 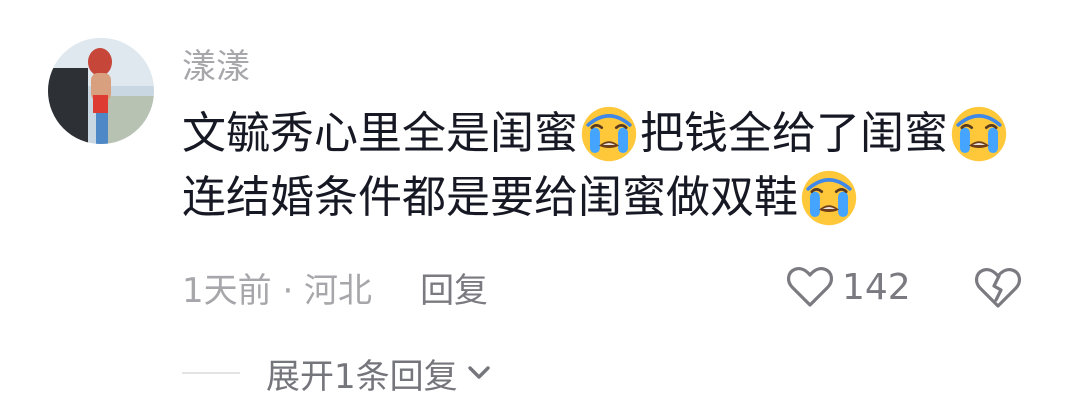 What do you see at coordinates (101, 91) in the screenshot?
I see `avatar` at bounding box center [101, 91].